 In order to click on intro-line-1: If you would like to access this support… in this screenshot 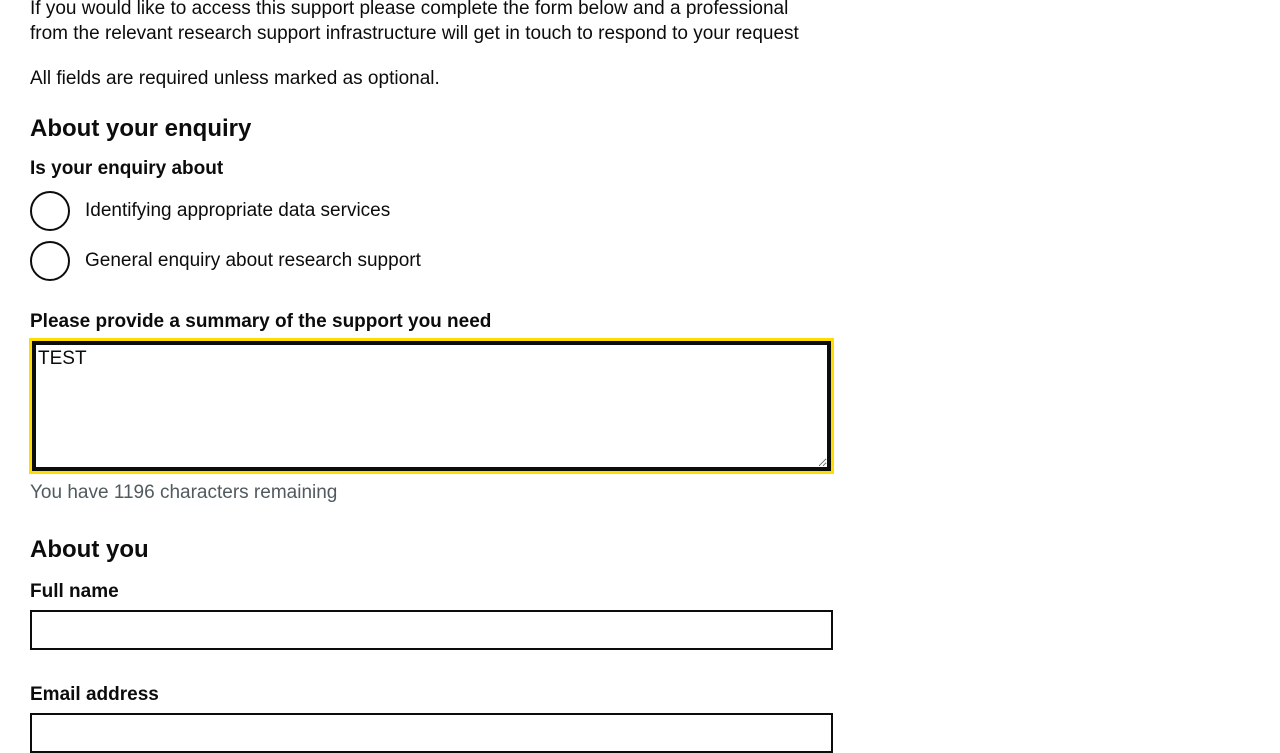, I will do `click(409, 9)`.